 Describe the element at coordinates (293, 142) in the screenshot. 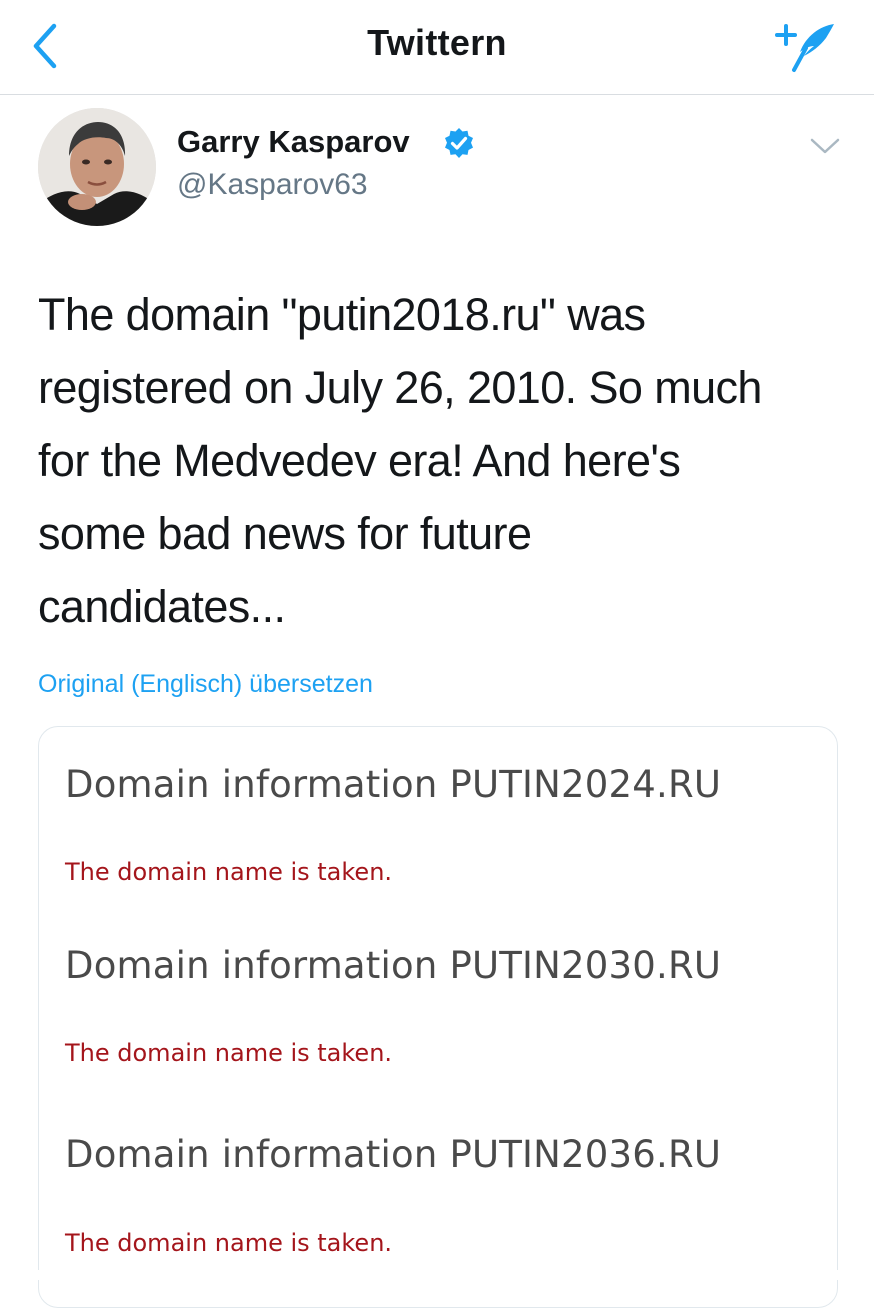

I see `author-name: Garry Kasparov` at that location.